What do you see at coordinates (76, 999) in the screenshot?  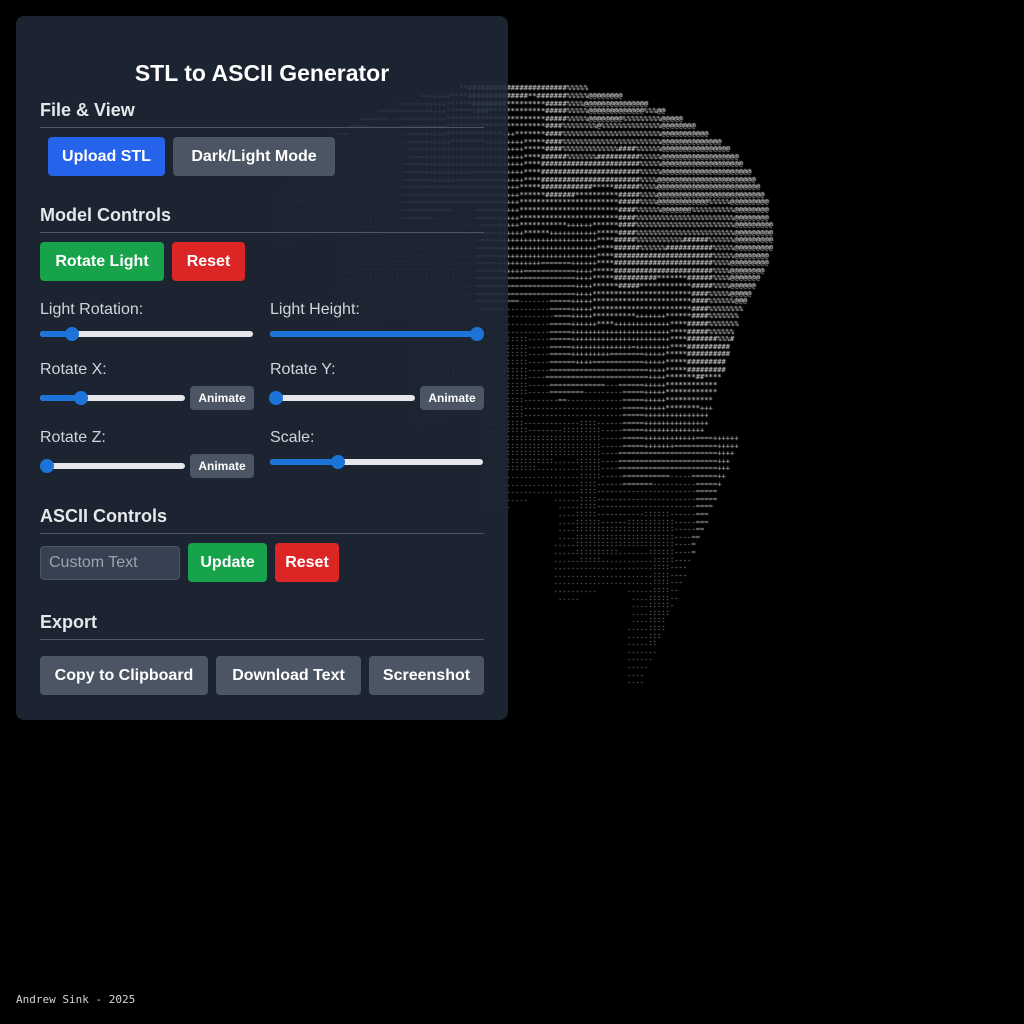 I see `footer-credit: Andrew Sink - 2025` at bounding box center [76, 999].